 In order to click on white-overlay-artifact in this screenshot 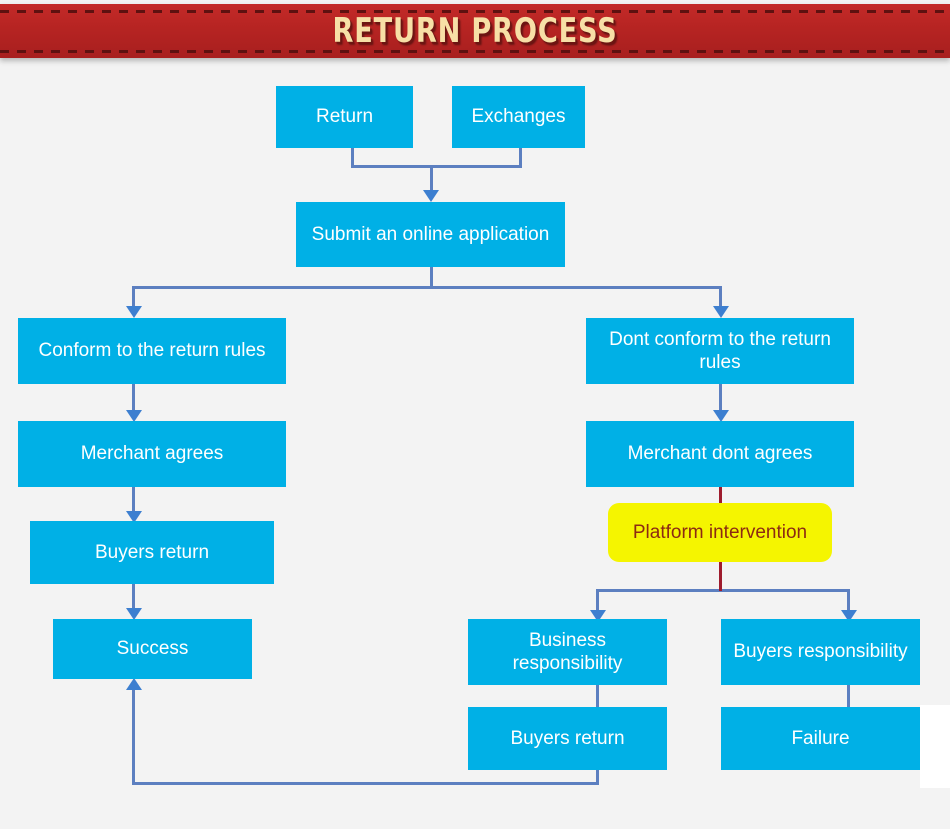, I will do `click(935, 746)`.